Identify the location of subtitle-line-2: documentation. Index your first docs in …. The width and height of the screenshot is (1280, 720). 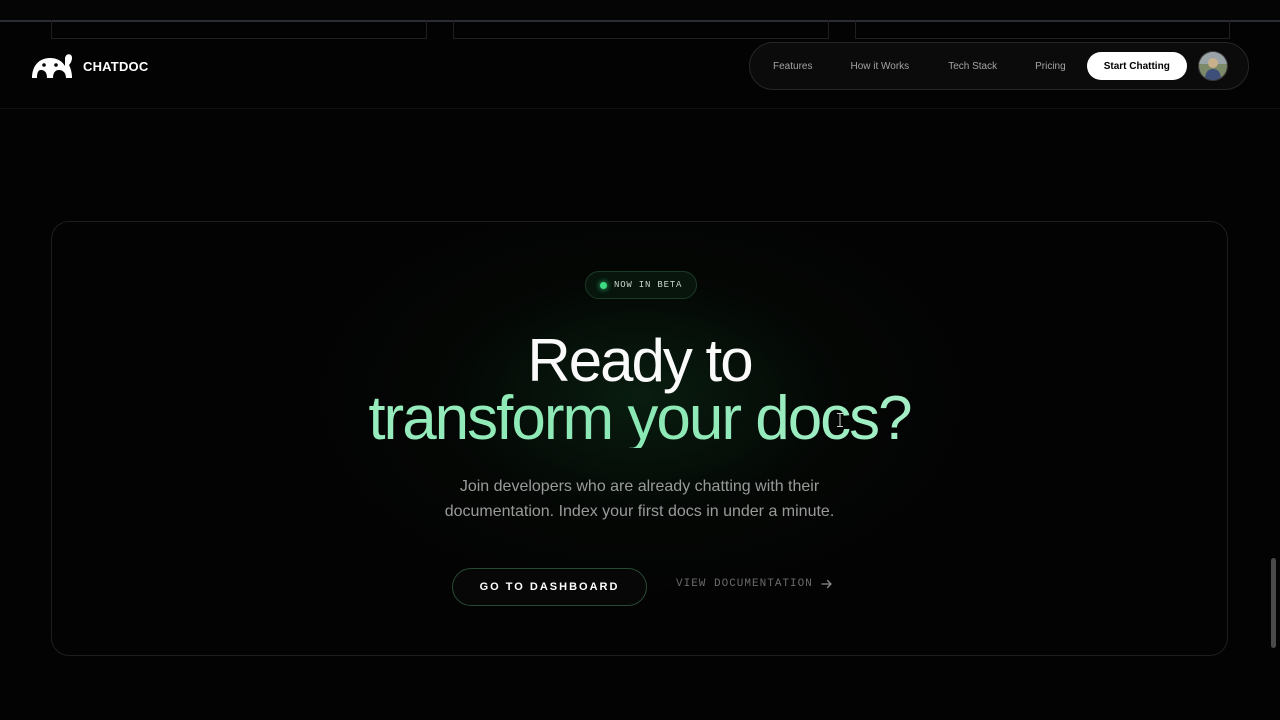
(639, 511).